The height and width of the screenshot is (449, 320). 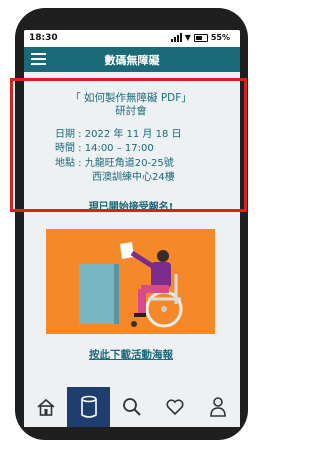 I want to click on wheelchair-illustration, so click(x=131, y=285).